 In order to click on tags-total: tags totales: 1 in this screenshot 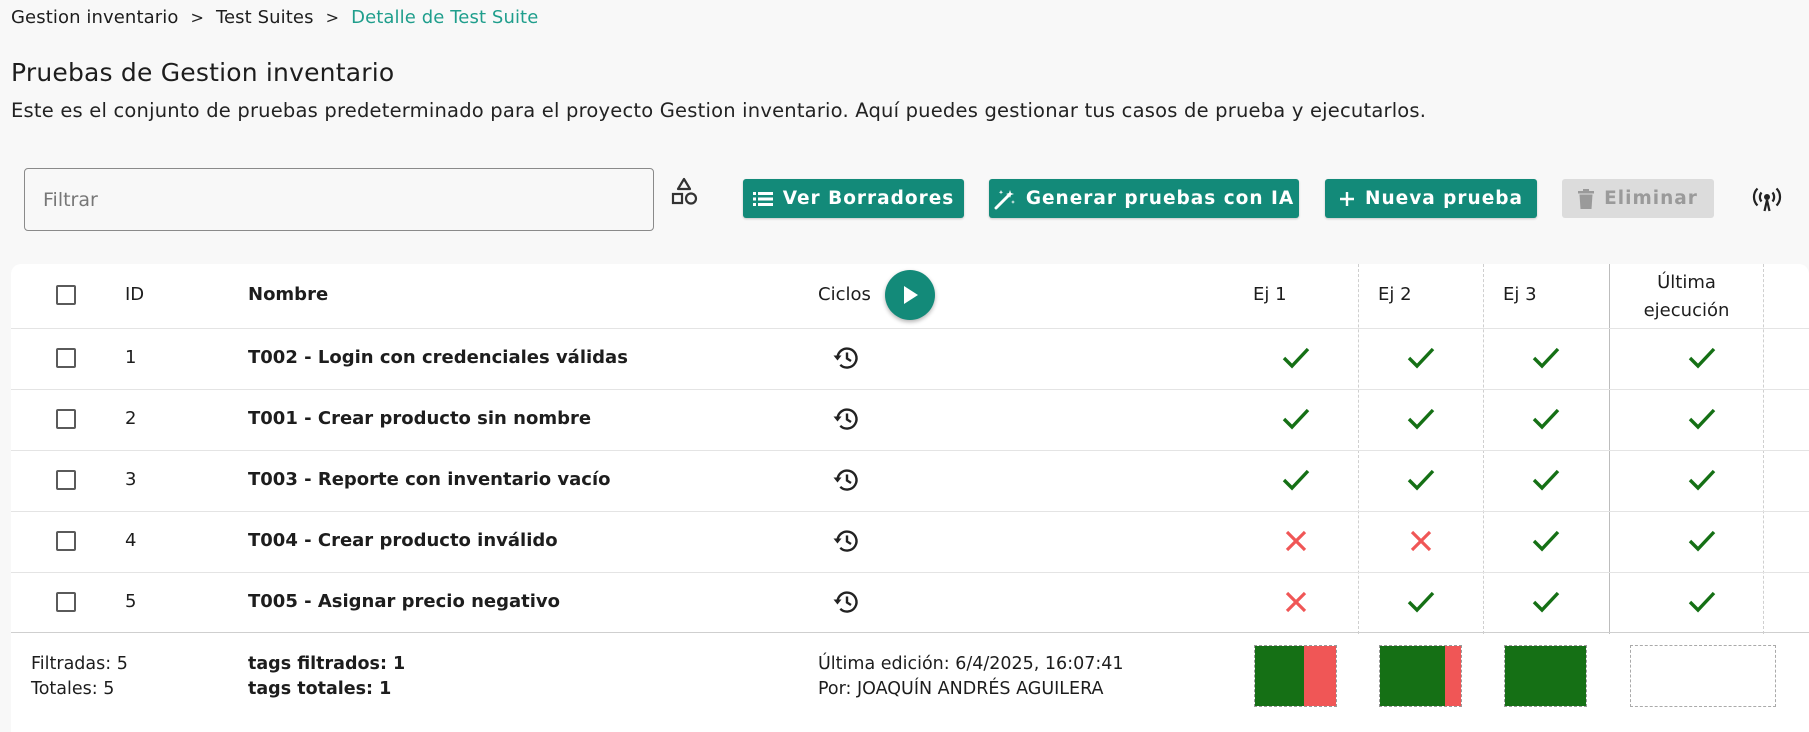, I will do `click(320, 689)`.